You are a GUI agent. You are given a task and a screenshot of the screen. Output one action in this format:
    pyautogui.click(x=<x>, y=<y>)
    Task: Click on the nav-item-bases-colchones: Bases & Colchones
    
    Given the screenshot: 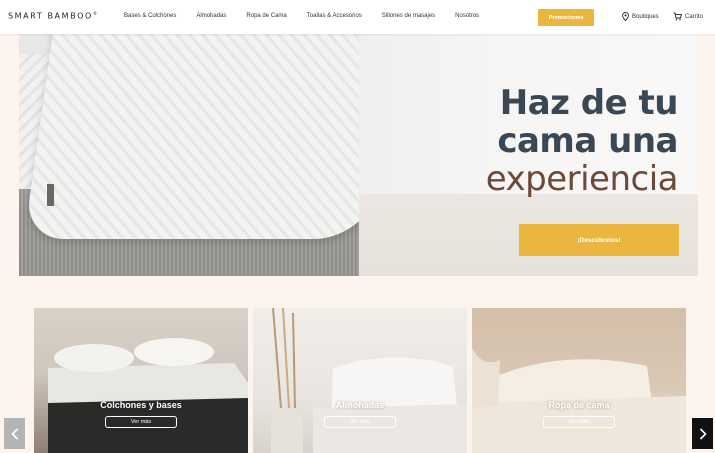 What is the action you would take?
    pyautogui.click(x=150, y=16)
    